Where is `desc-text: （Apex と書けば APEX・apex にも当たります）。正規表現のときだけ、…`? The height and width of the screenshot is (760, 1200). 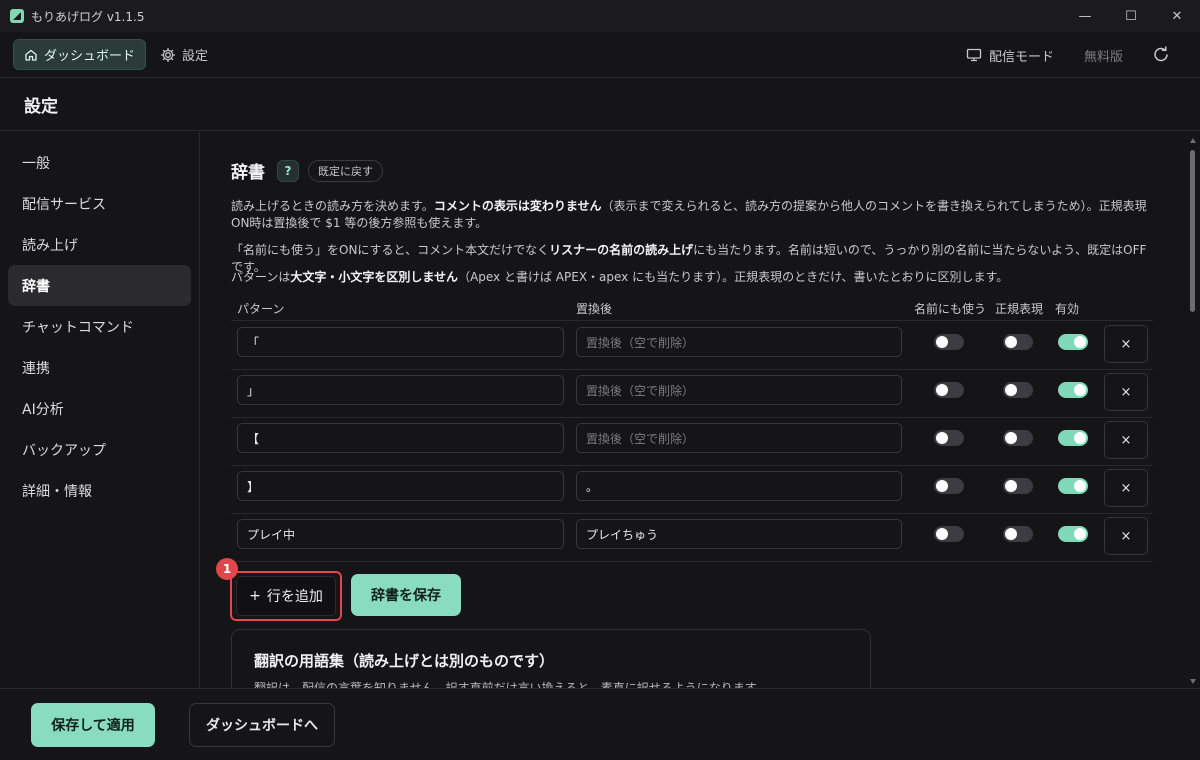
desc-text: （Apex と書けば APEX・apex にも当たります）。正規表現のときだけ、… is located at coordinates (733, 277).